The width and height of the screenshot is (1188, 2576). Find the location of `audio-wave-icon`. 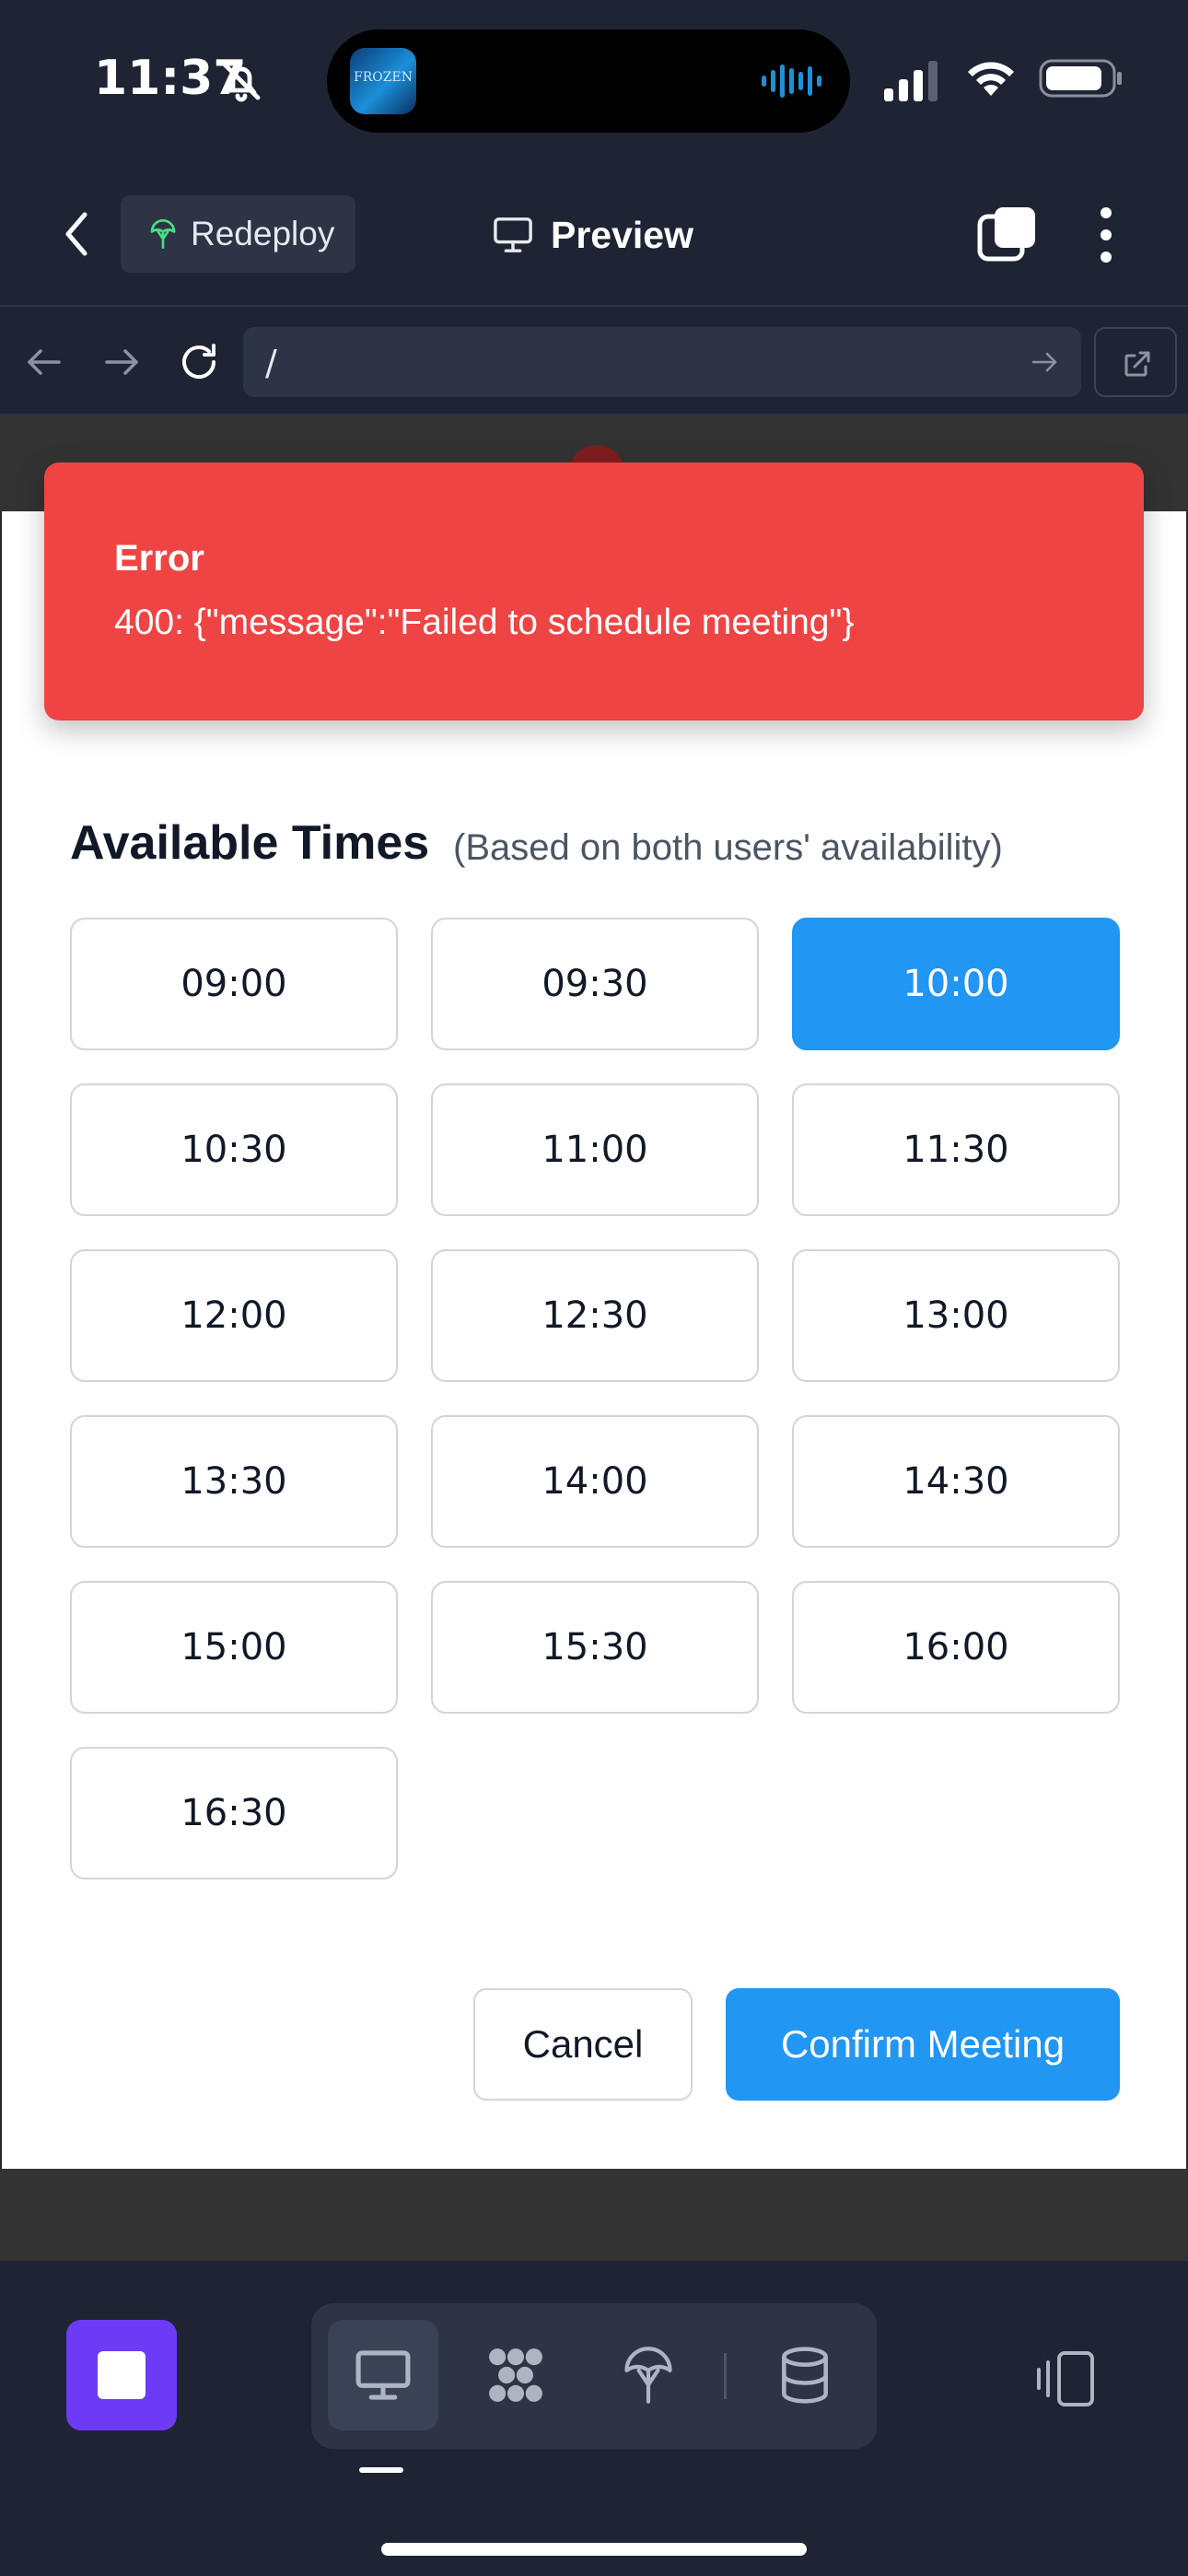

audio-wave-icon is located at coordinates (791, 81).